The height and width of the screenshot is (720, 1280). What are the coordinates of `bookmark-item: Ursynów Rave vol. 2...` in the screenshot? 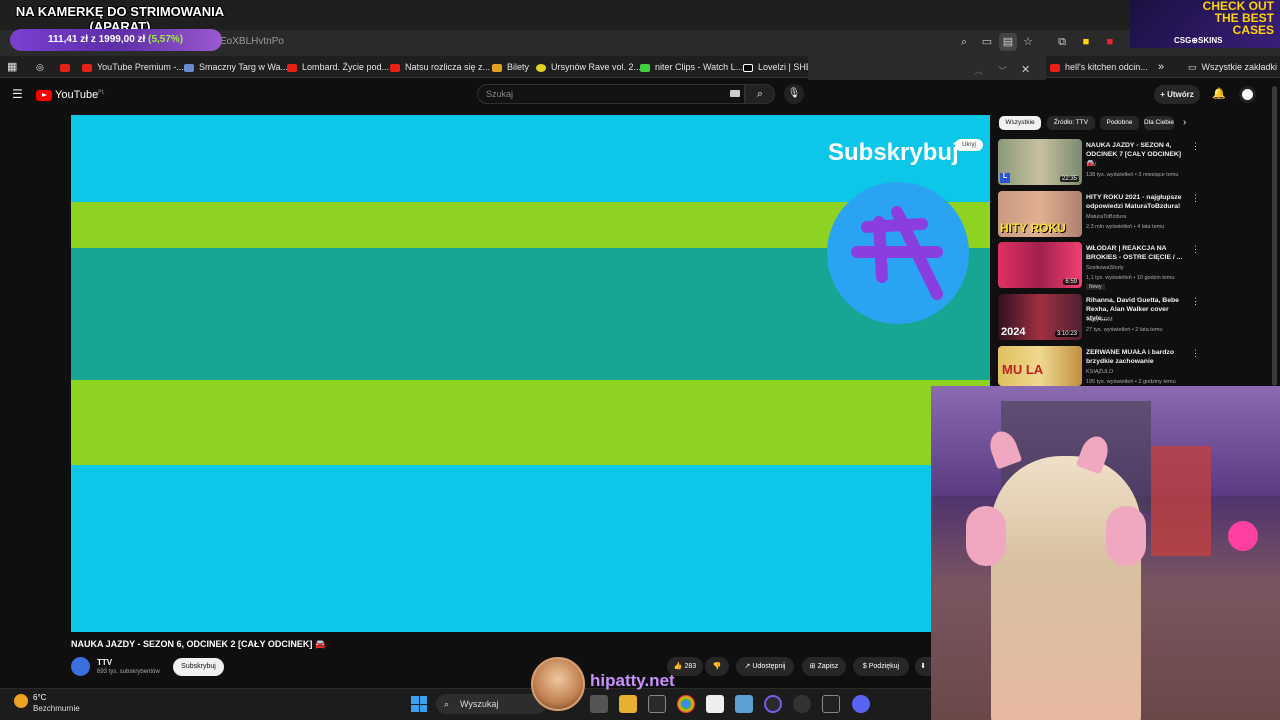 It's located at (588, 67).